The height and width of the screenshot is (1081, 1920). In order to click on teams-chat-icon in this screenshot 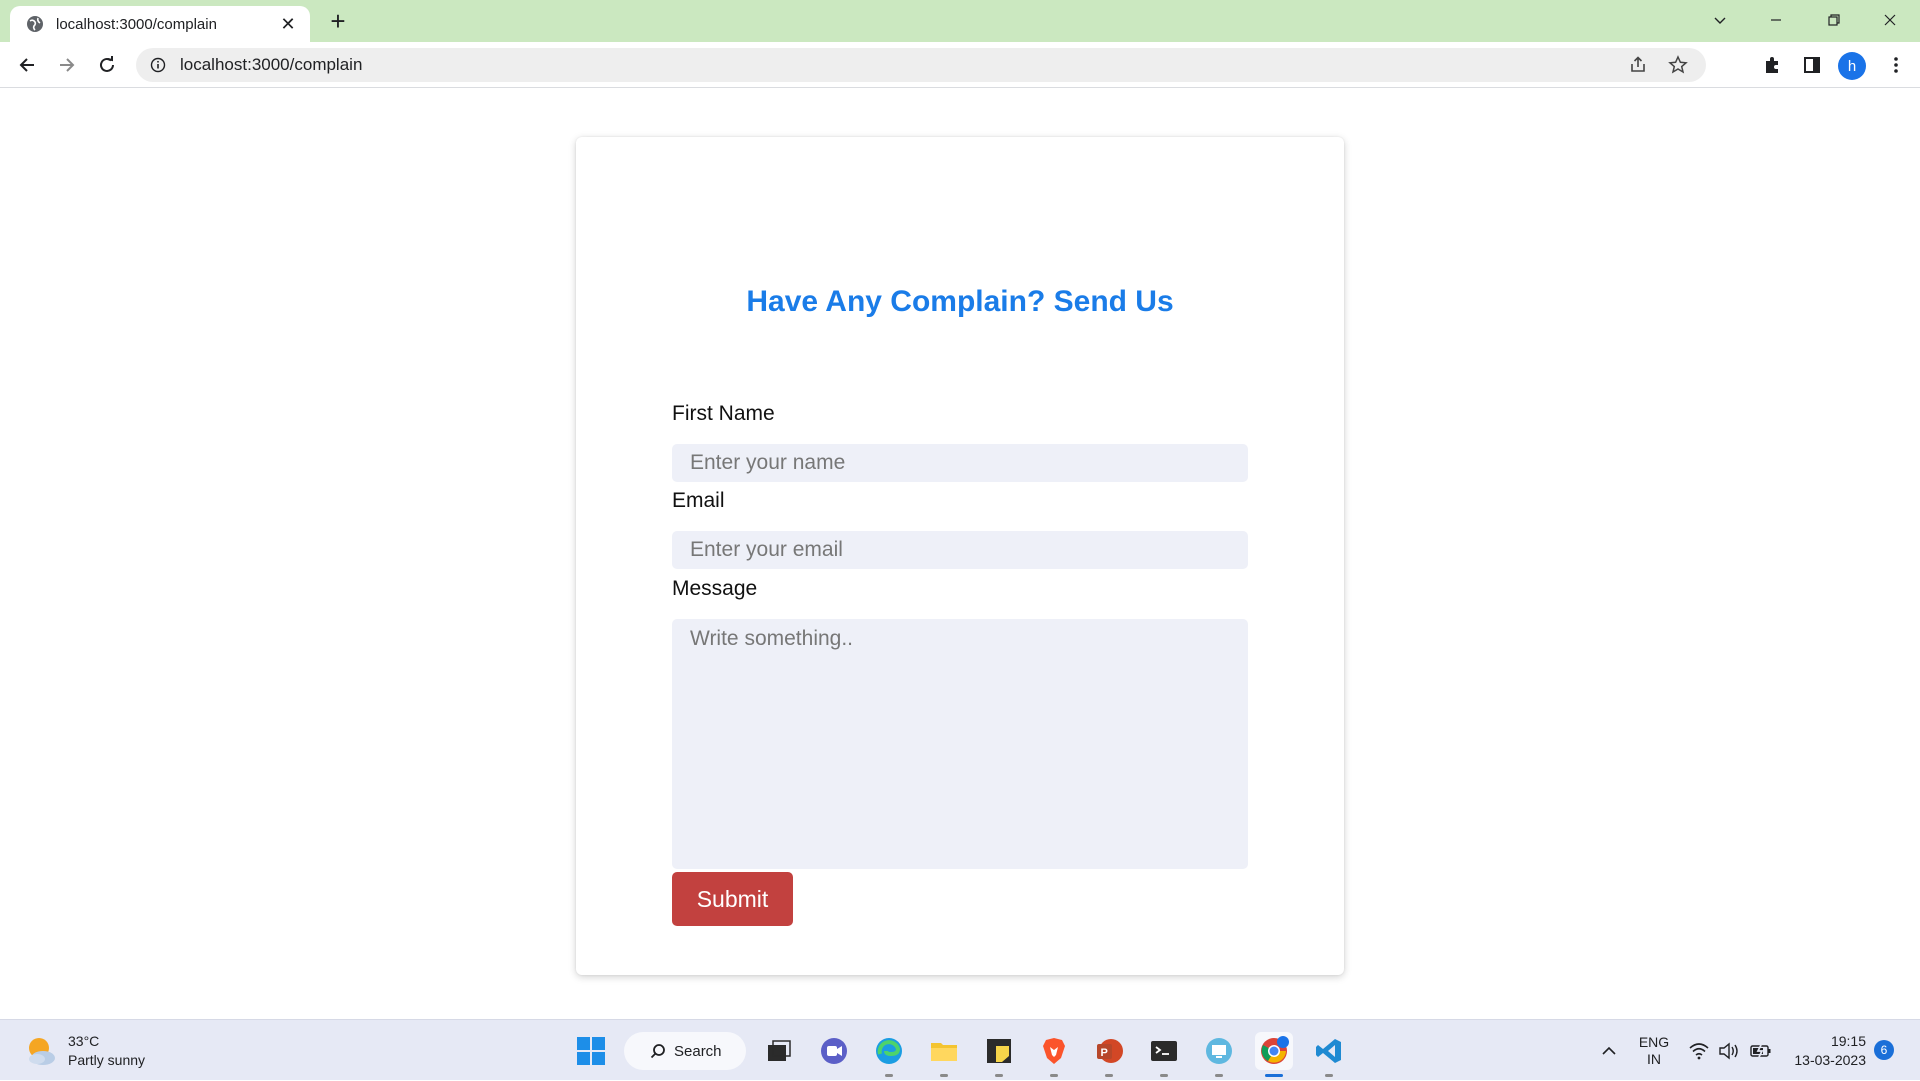, I will do `click(834, 1051)`.